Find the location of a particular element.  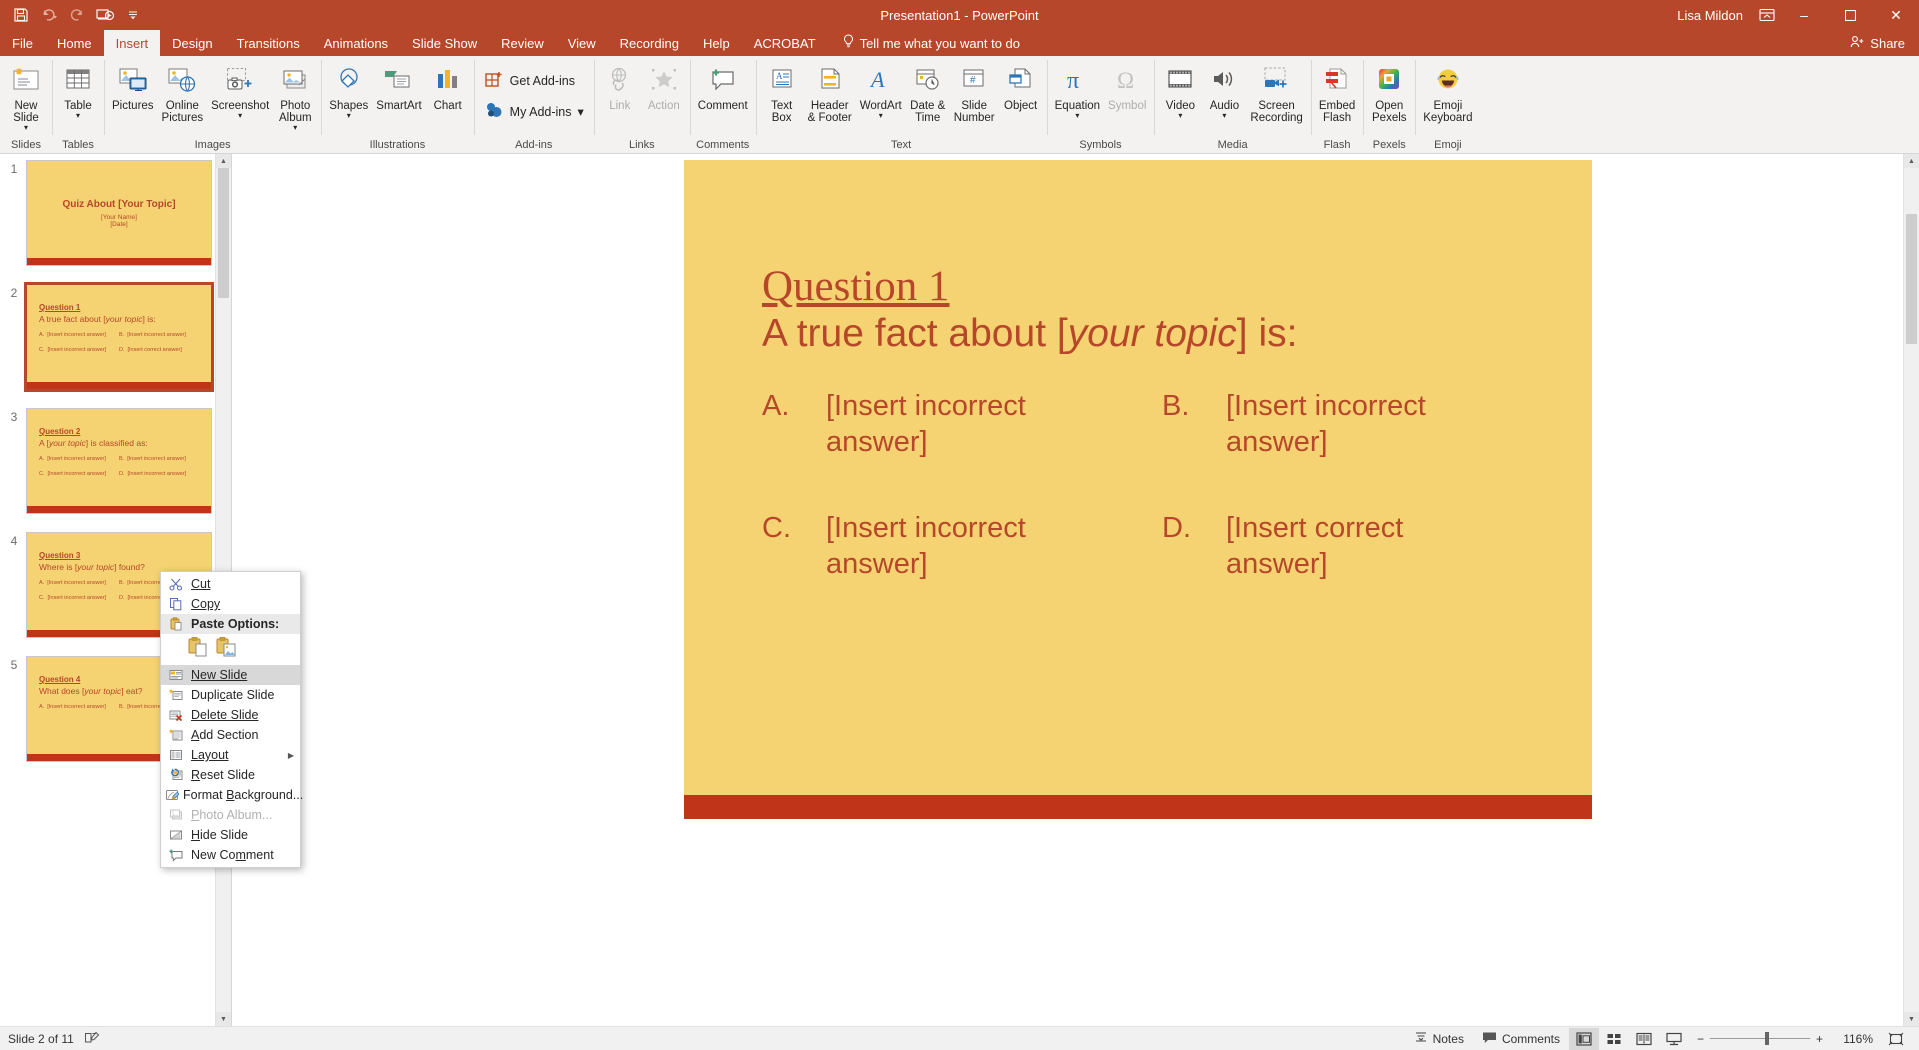

zoom-slider-handle is located at coordinates (1766, 1038).